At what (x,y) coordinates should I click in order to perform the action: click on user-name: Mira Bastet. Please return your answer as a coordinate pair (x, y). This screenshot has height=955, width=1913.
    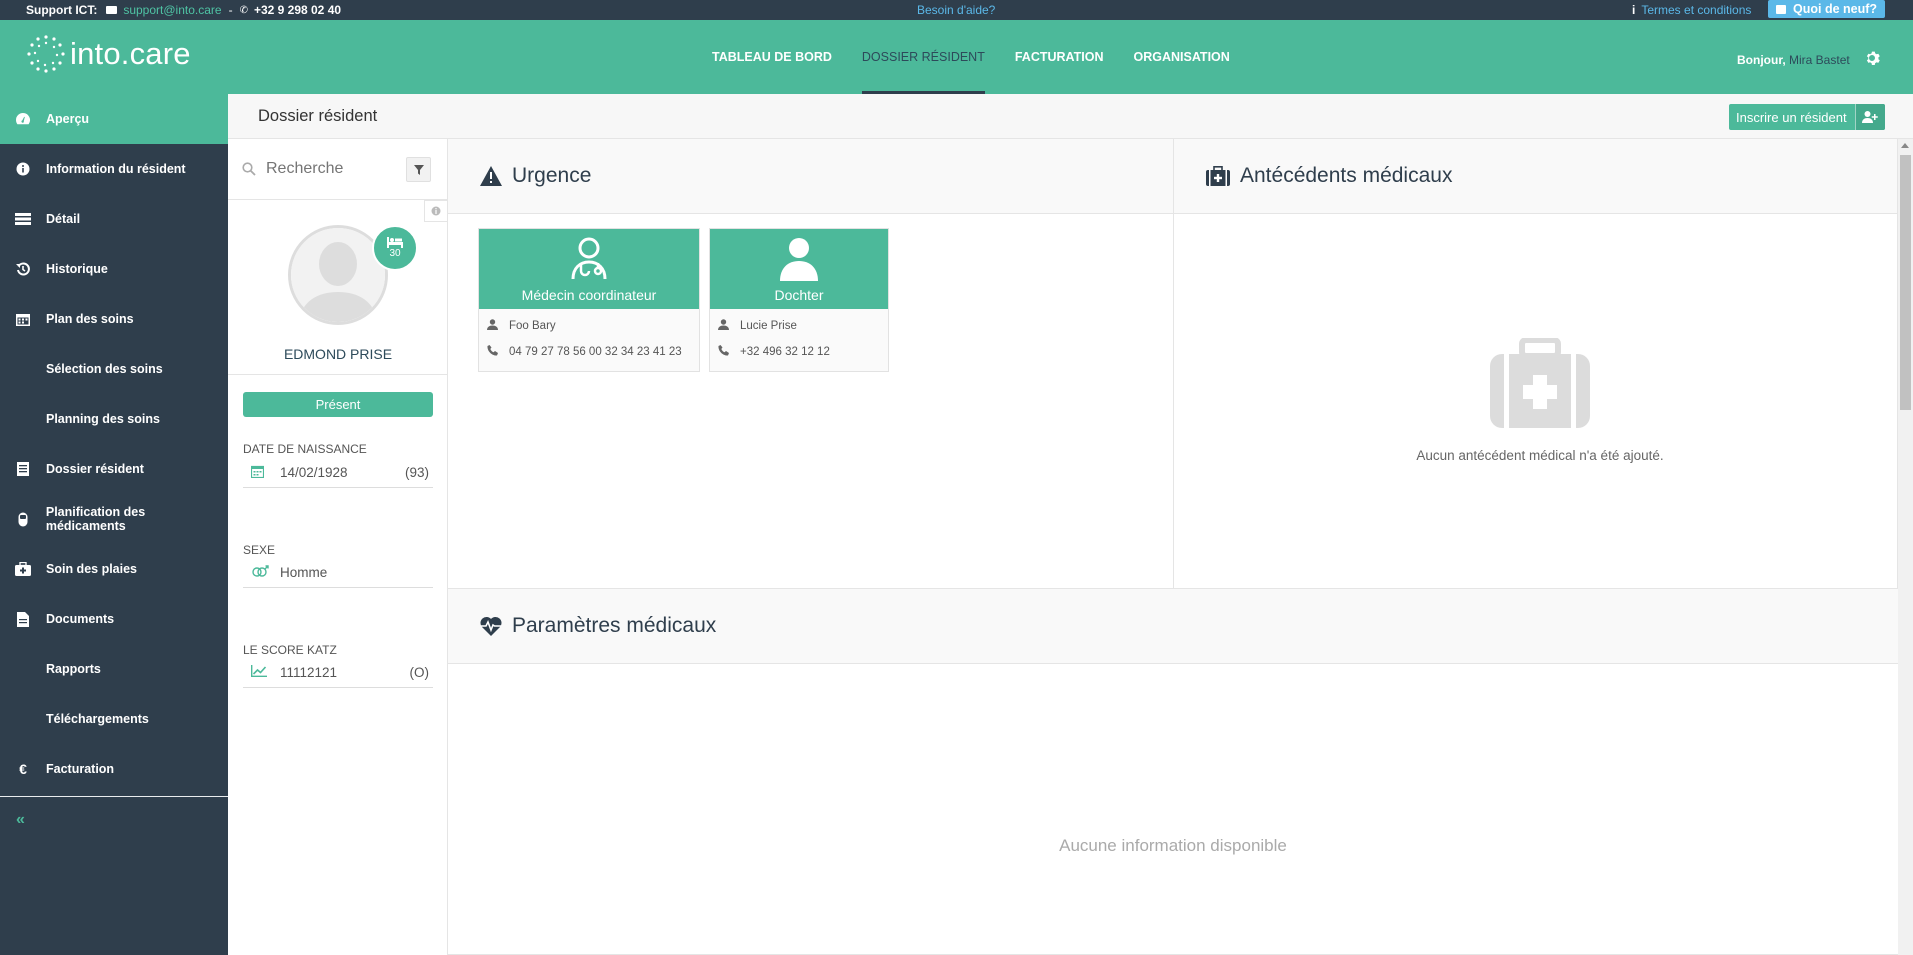
    Looking at the image, I should click on (1819, 60).